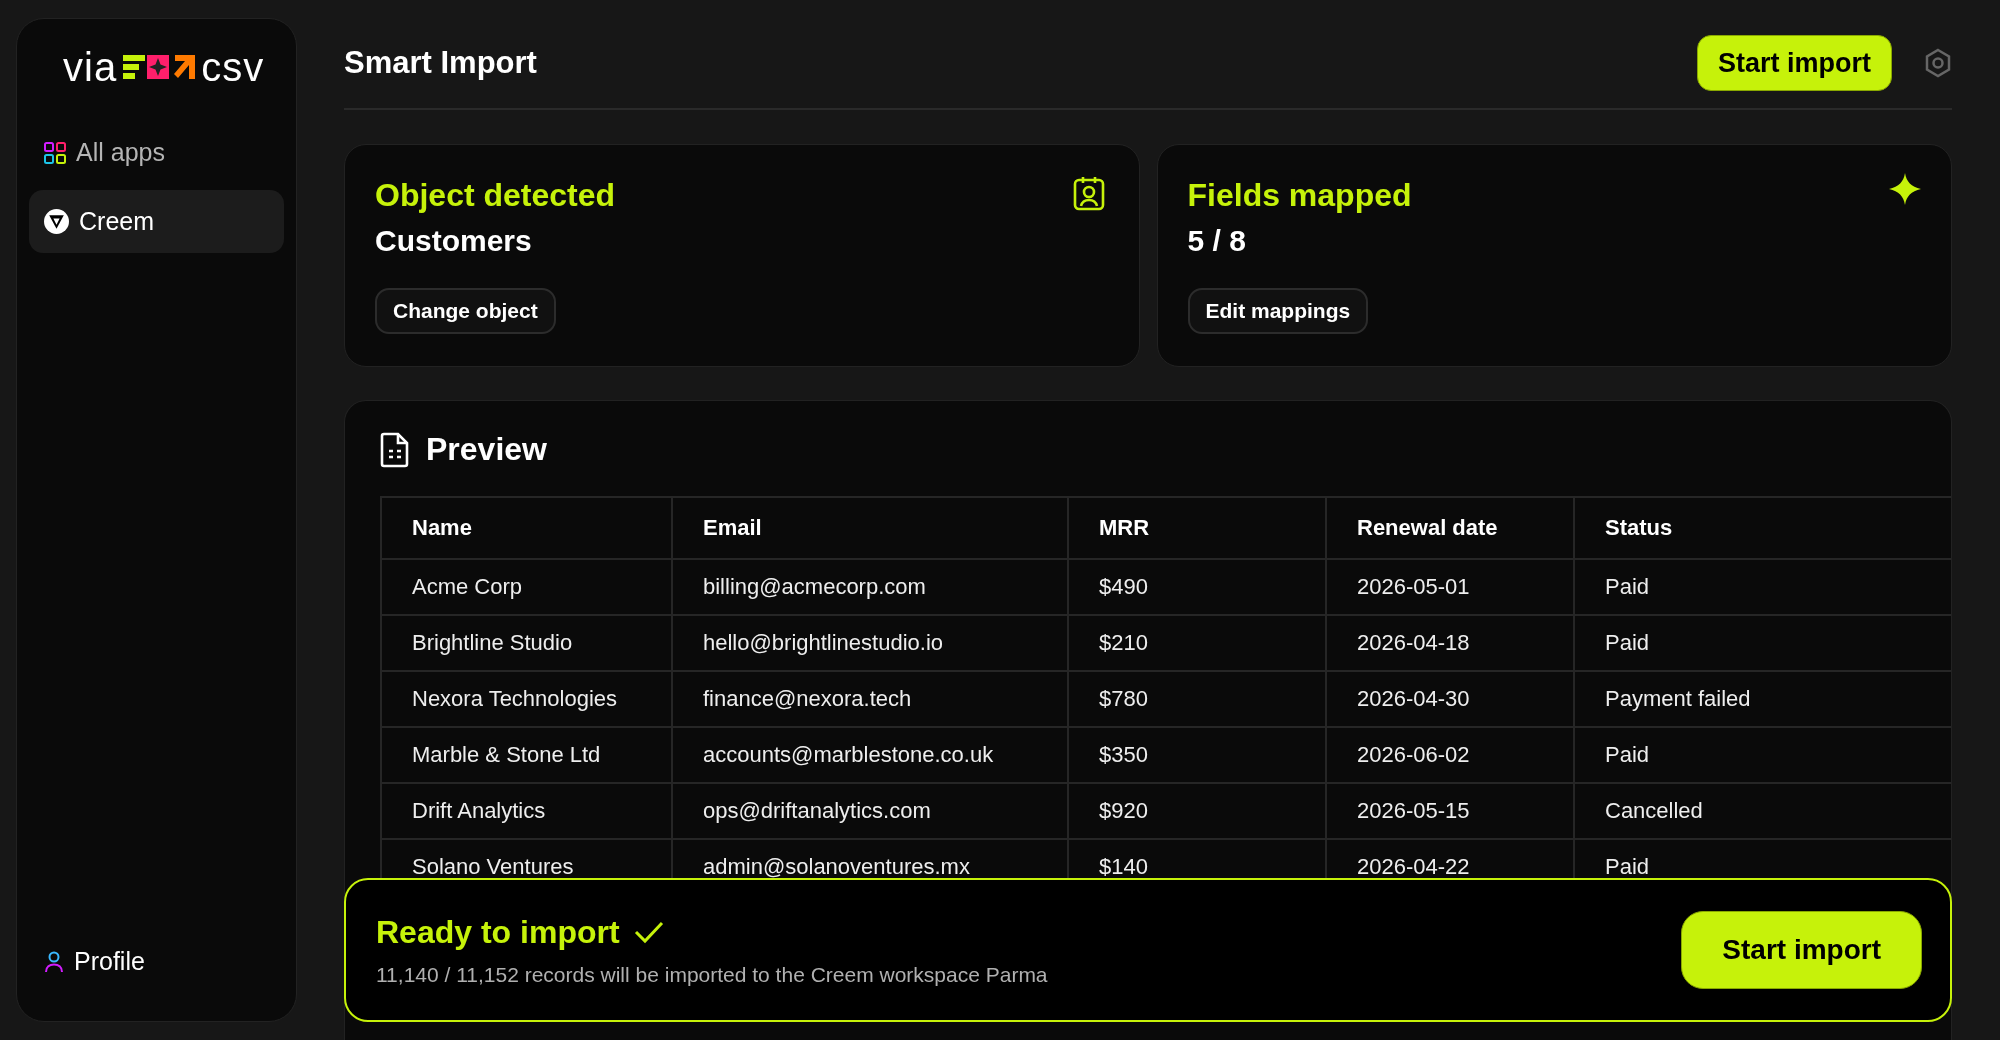 The height and width of the screenshot is (1040, 2000). I want to click on card-value: Customers, so click(454, 241).